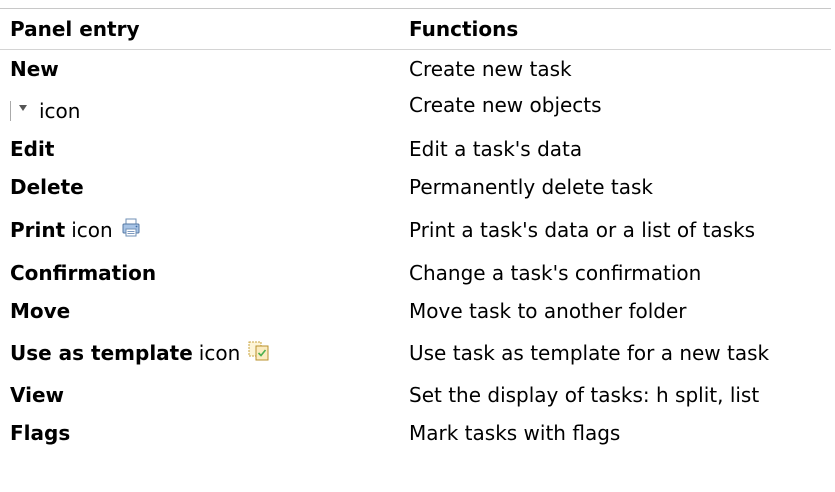  What do you see at coordinates (490, 69) in the screenshot?
I see `function-create-new-task: Create new task` at bounding box center [490, 69].